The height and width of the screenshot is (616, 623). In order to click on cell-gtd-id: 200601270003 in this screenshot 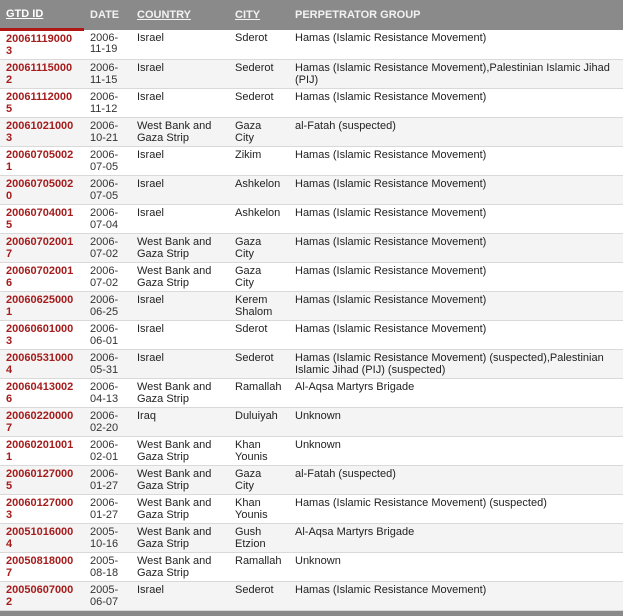, I will do `click(42, 509)`.